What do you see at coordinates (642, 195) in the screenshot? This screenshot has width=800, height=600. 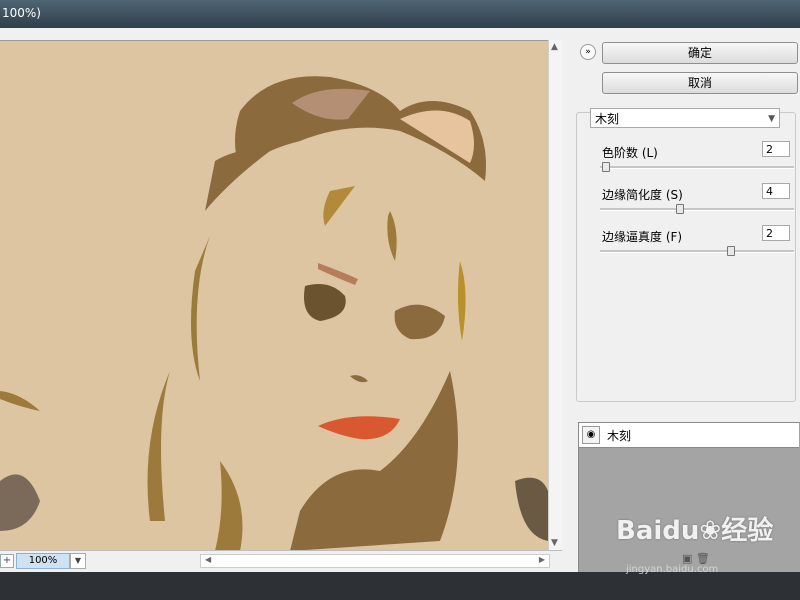 I see `param-edge-simplicity-label: 边缘简化度 (S)` at bounding box center [642, 195].